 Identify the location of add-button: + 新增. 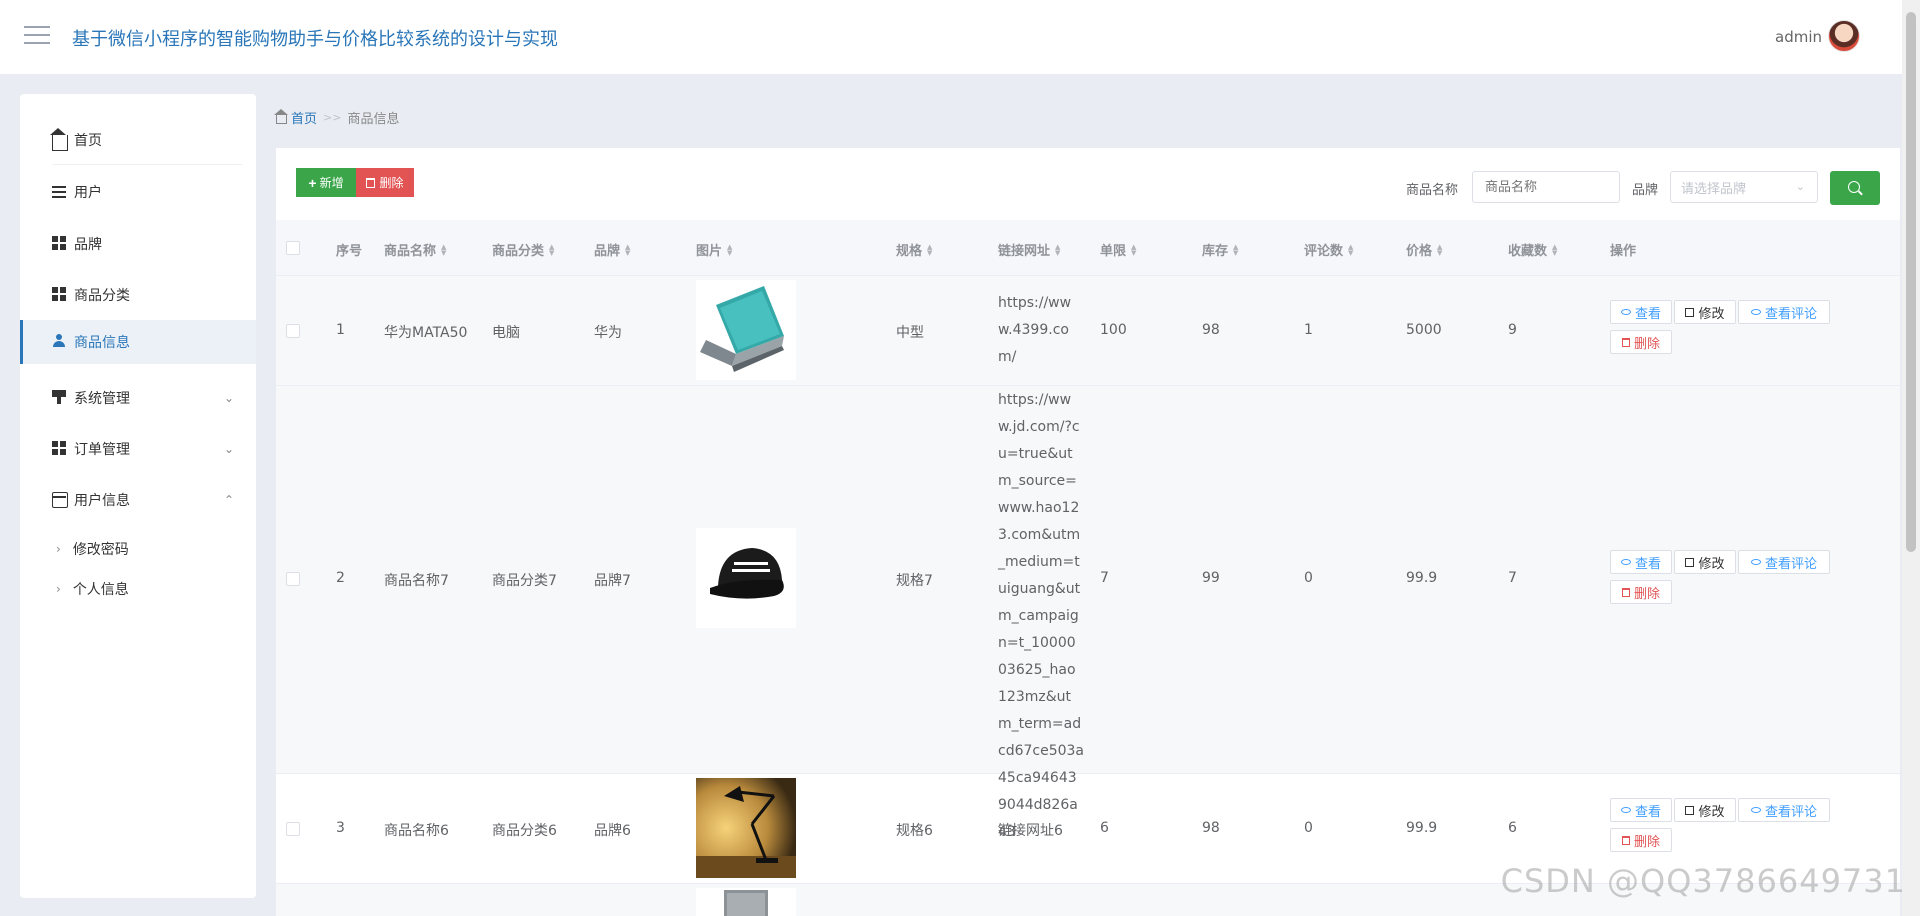
(326, 182).